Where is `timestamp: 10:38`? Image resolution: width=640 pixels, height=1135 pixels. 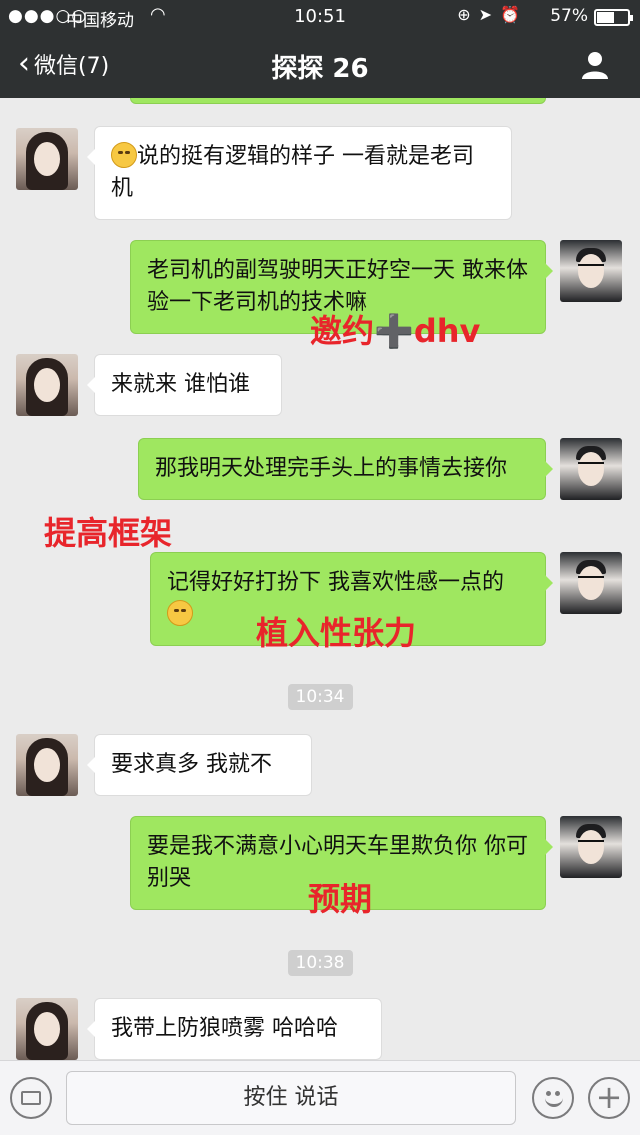 timestamp: 10:38 is located at coordinates (320, 963).